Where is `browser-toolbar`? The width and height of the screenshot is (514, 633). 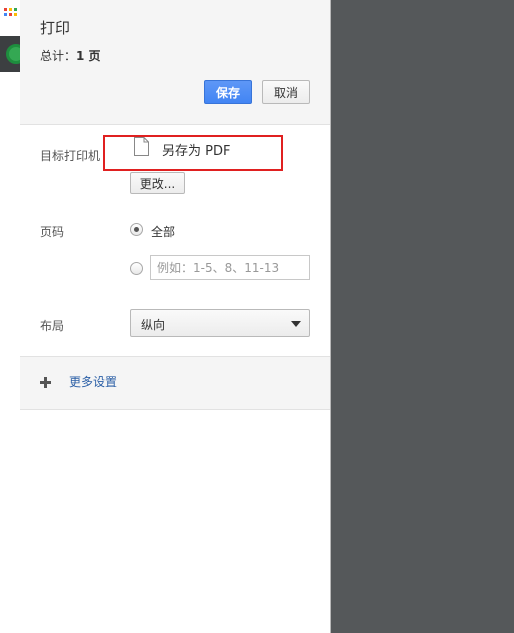 browser-toolbar is located at coordinates (13, 54).